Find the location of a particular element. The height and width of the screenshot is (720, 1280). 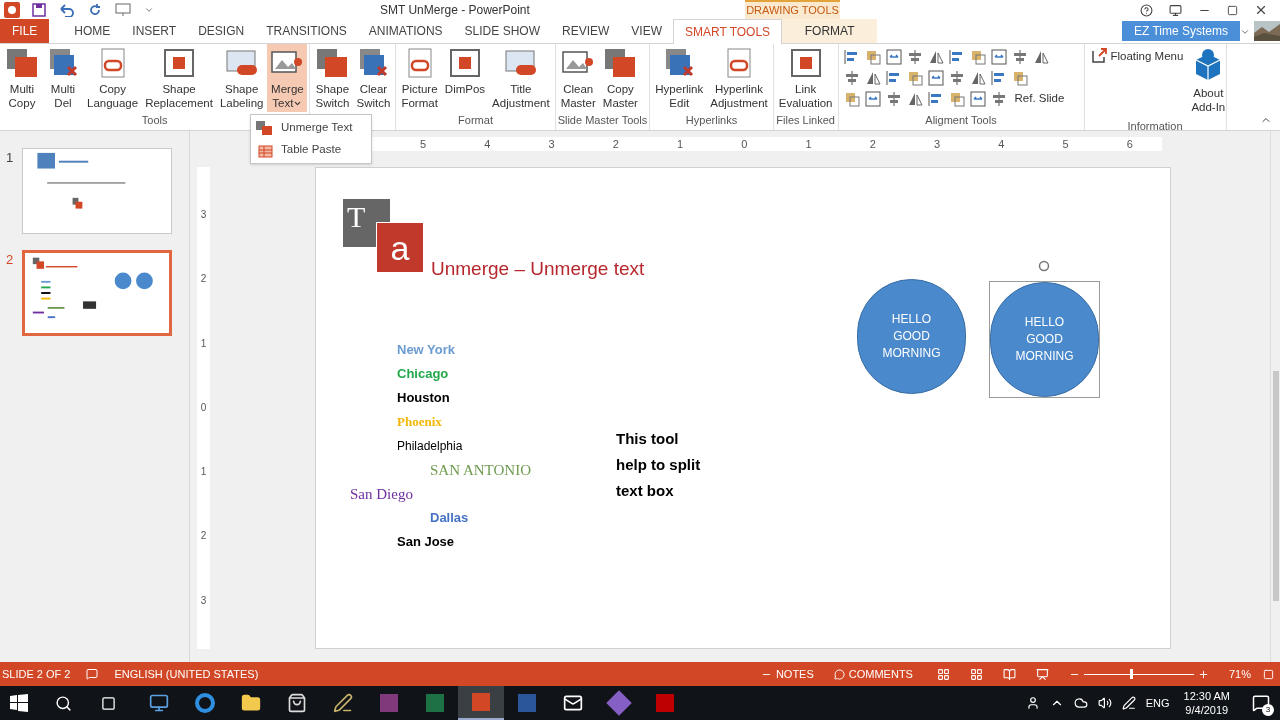

floating-menu-button: Floating Menu is located at coordinates (1137, 57).